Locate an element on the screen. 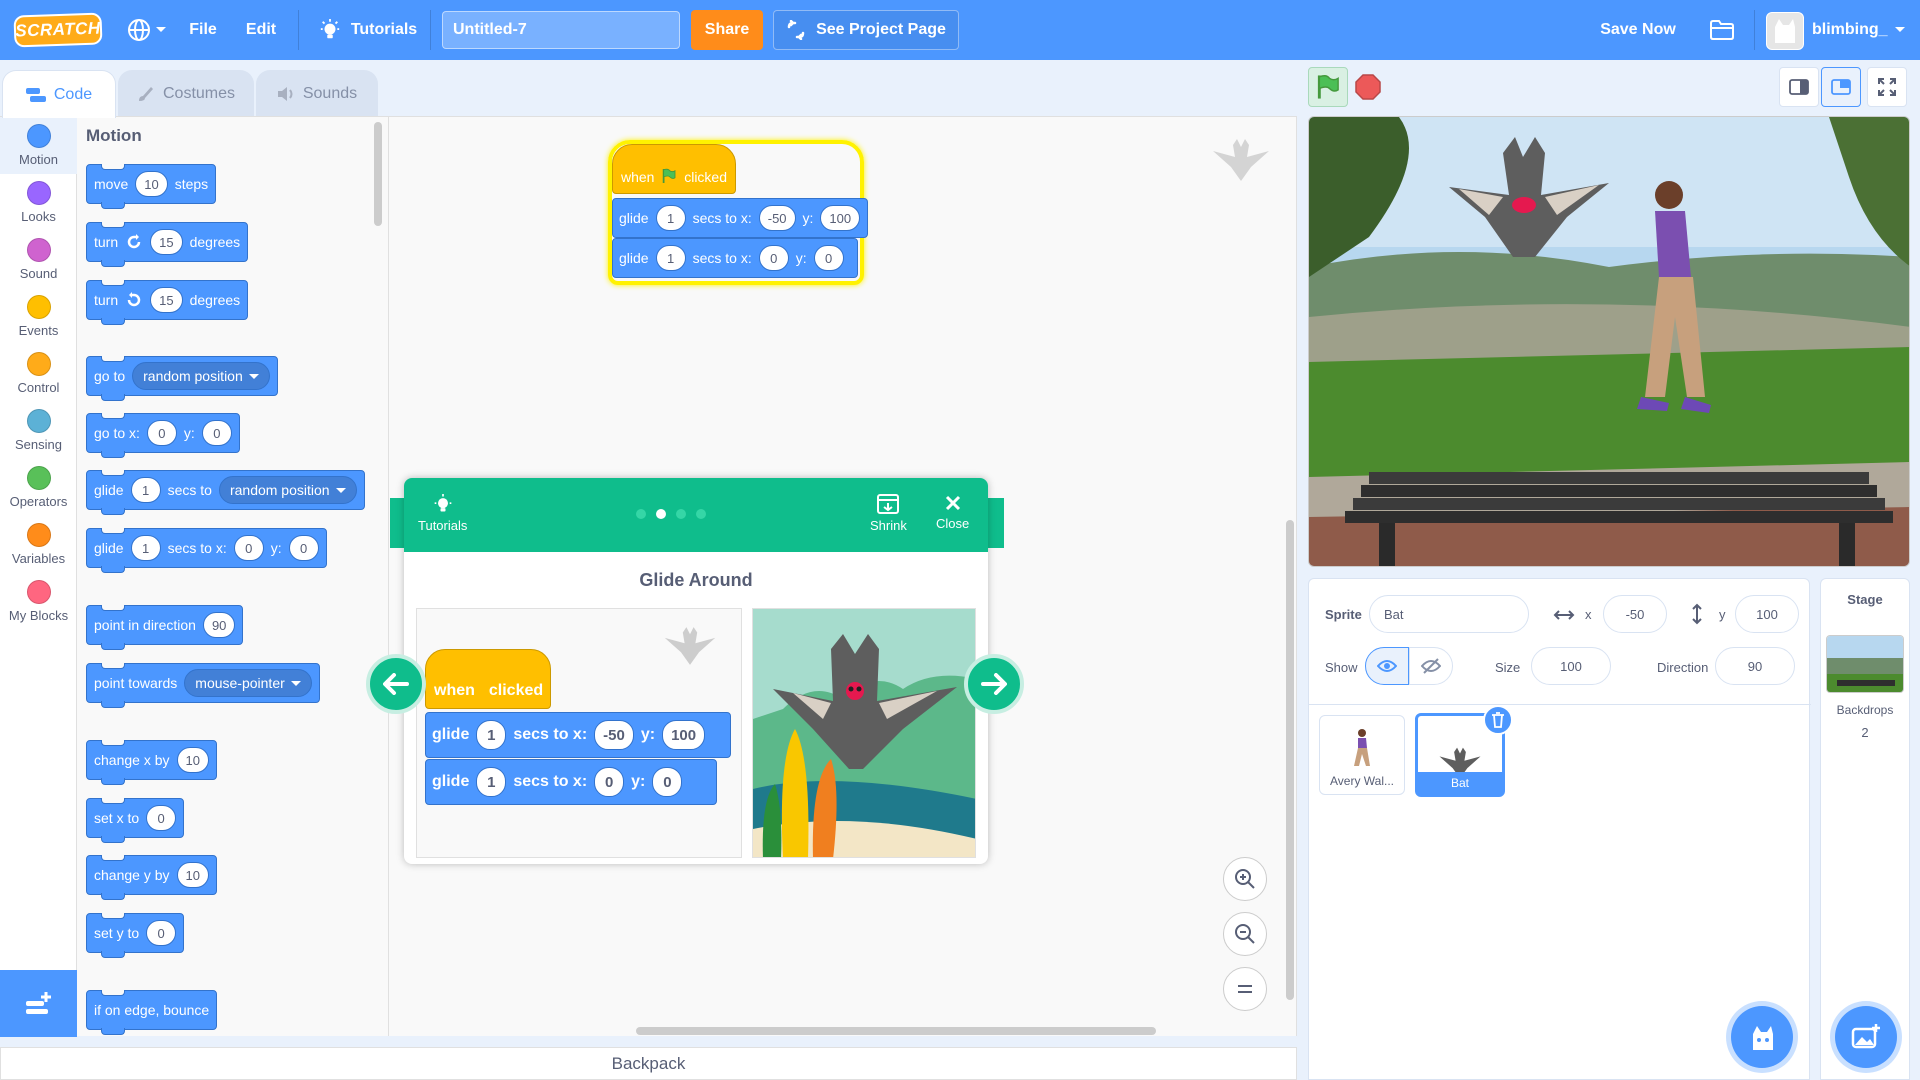 Image resolution: width=1920 pixels, height=1080 pixels. sprite-name-field: Bat is located at coordinates (1449, 614).